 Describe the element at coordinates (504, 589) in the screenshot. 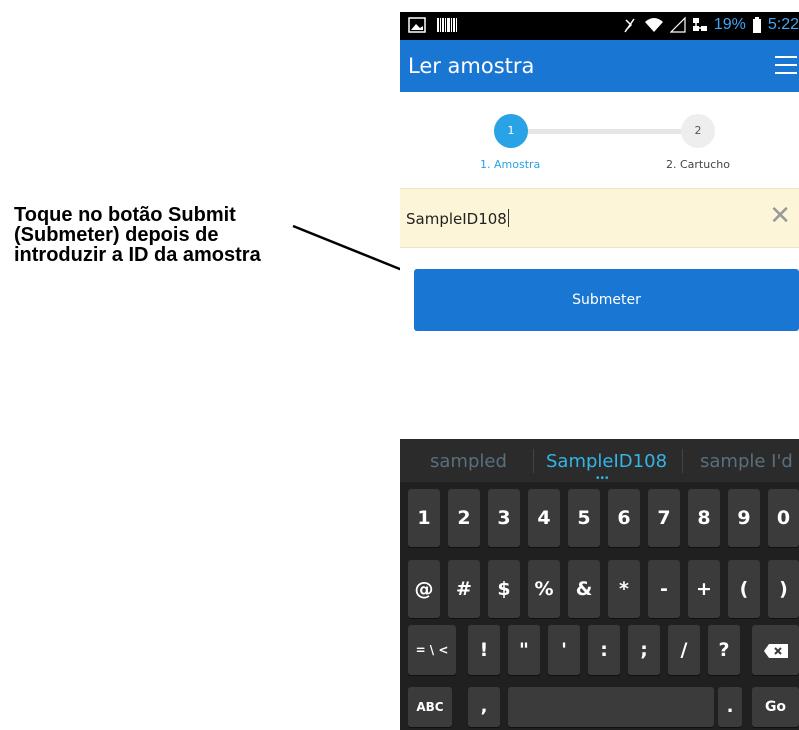

I see `key-dollar: $` at that location.